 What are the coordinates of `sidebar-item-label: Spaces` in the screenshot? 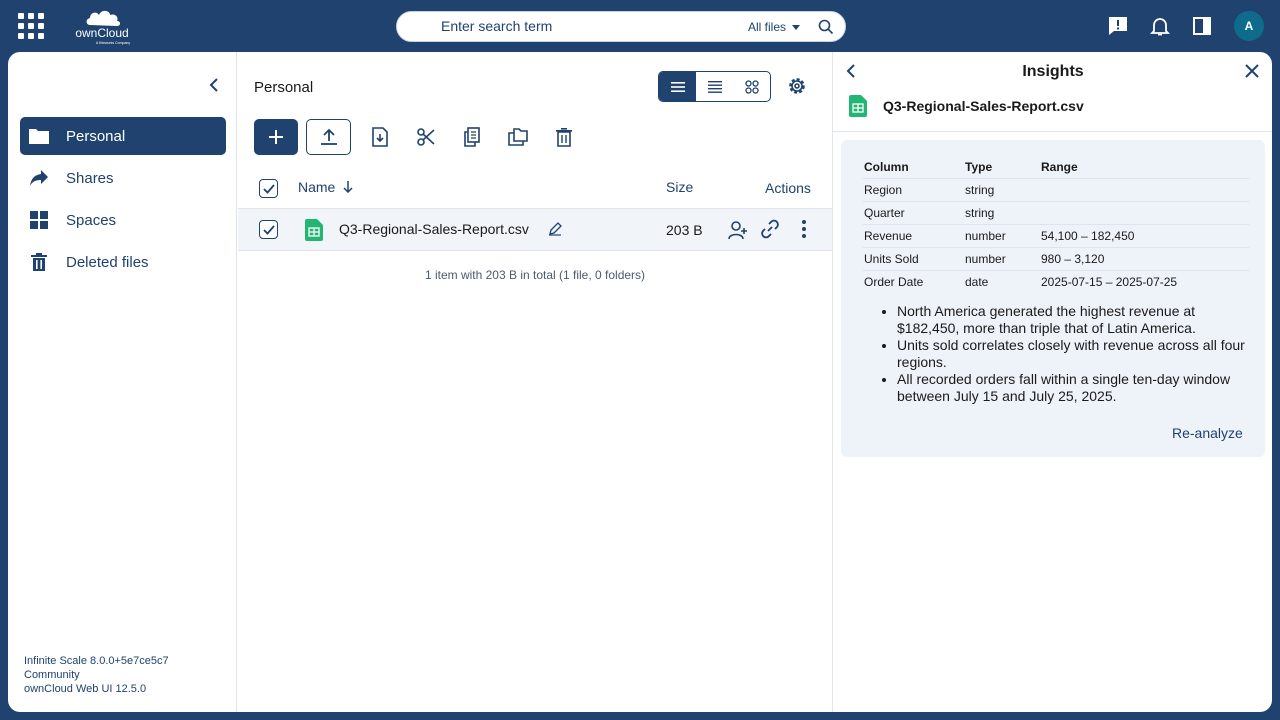 It's located at (91, 220).